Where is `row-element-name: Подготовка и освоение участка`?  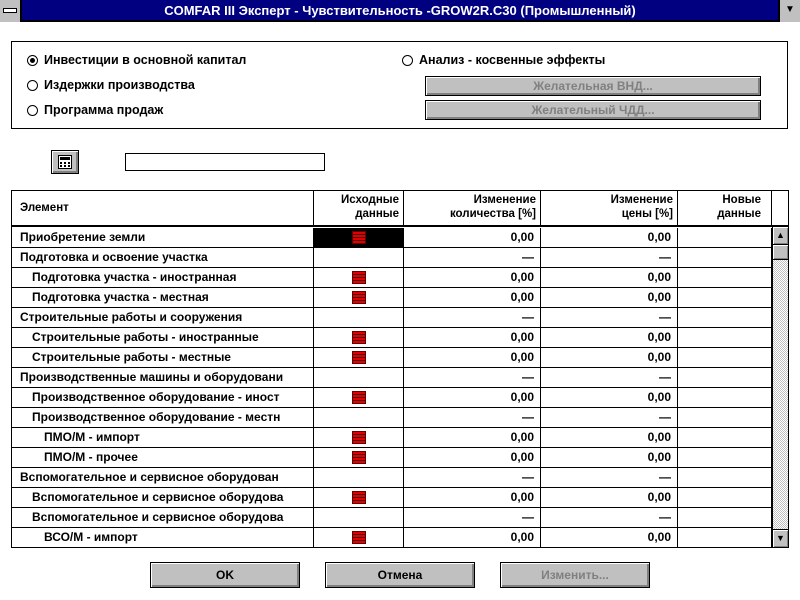
row-element-name: Подготовка и освоение участка is located at coordinates (163, 257).